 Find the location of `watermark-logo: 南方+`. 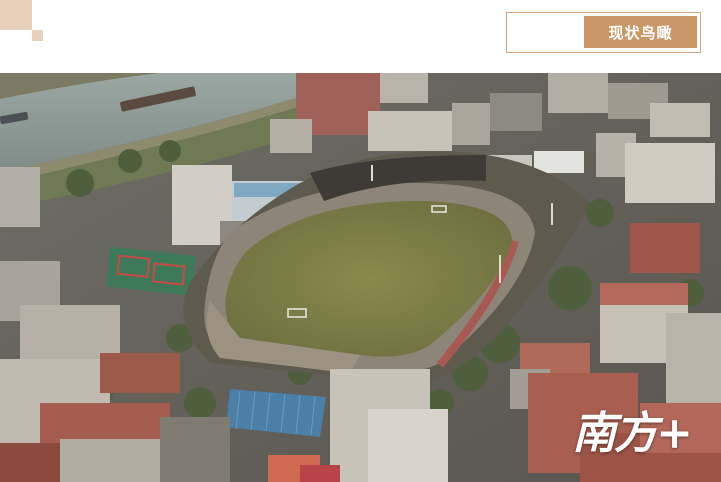

watermark-logo: 南方+ is located at coordinates (632, 434).